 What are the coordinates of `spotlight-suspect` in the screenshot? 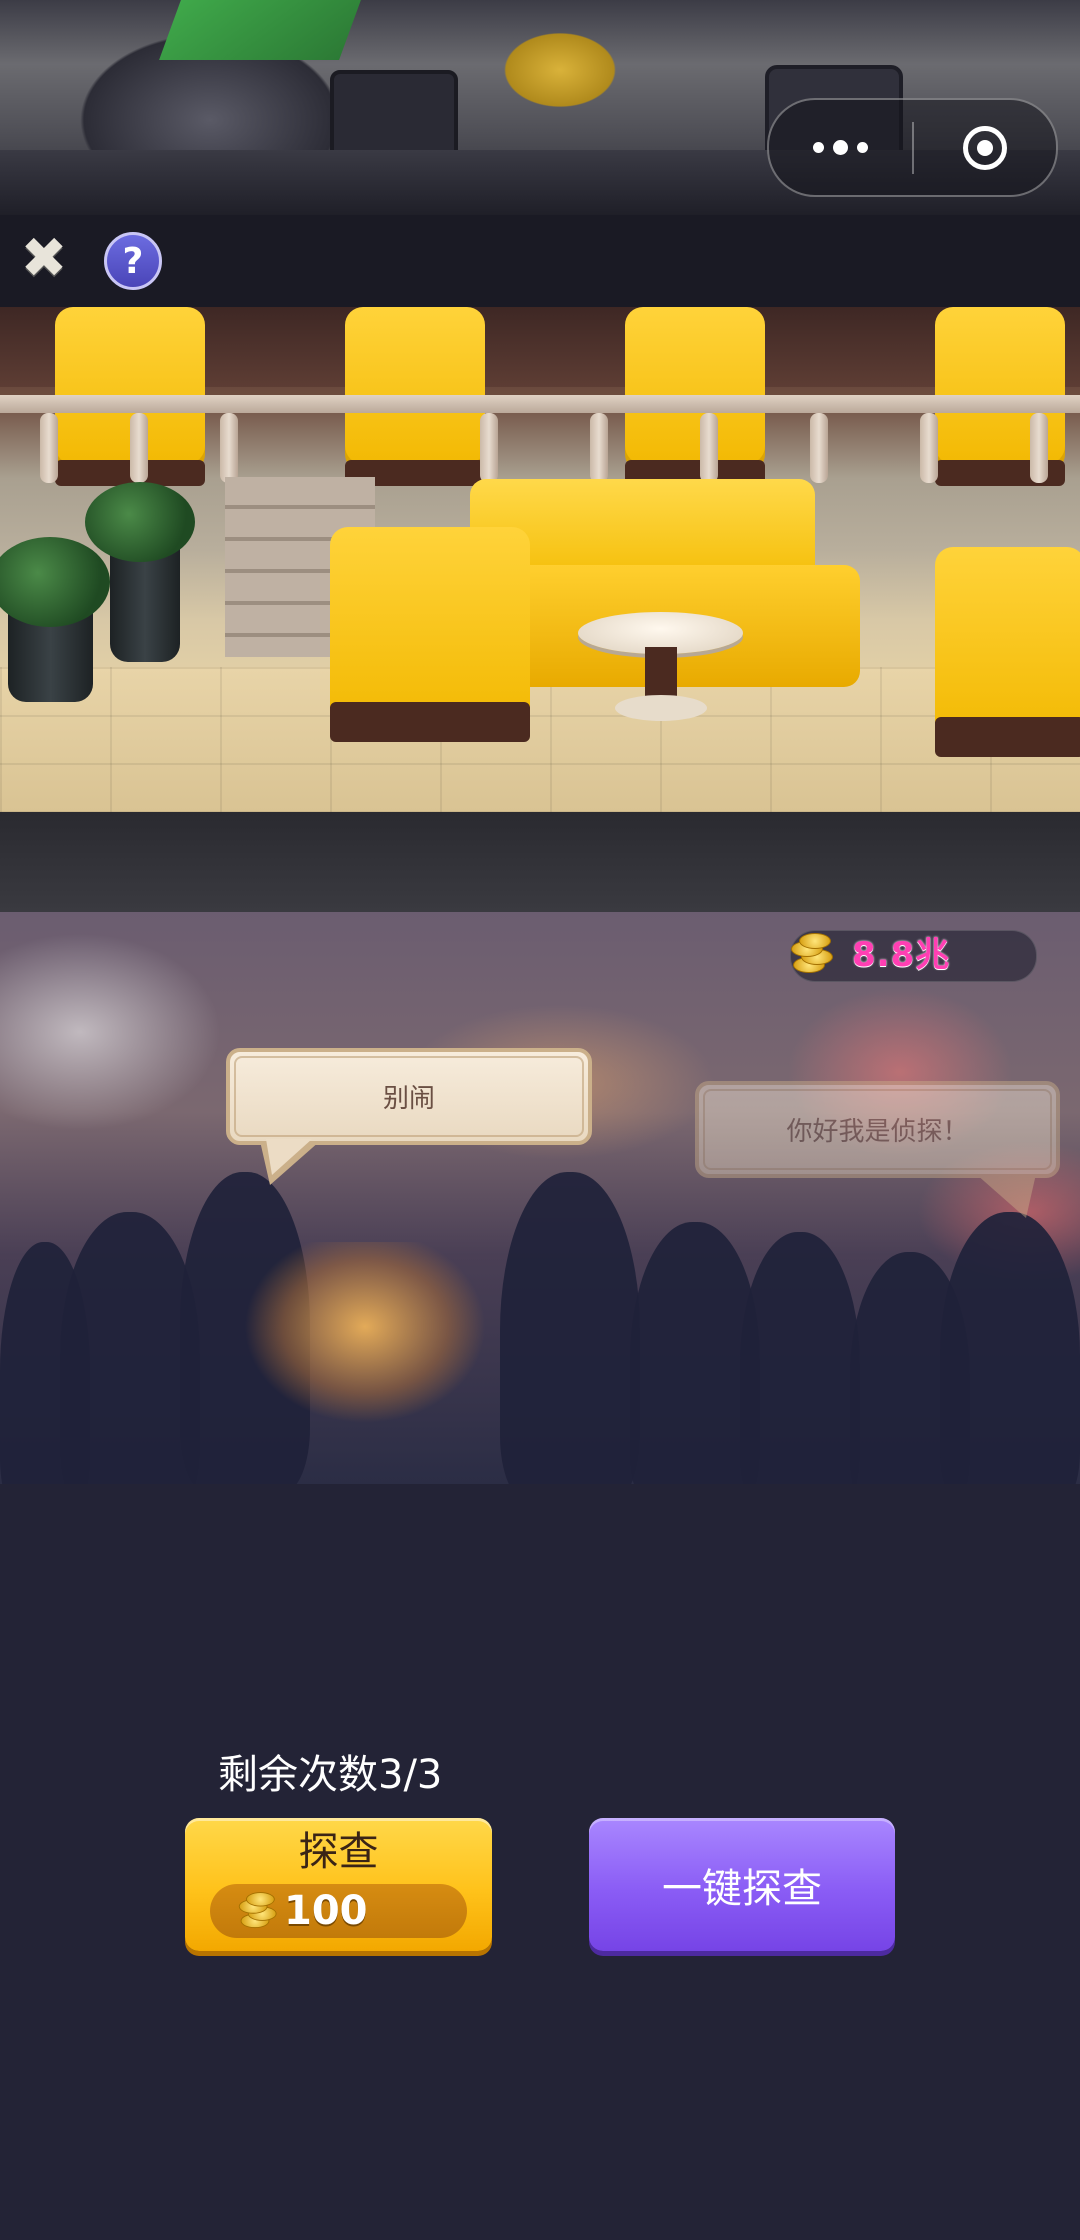 It's located at (365, 1363).